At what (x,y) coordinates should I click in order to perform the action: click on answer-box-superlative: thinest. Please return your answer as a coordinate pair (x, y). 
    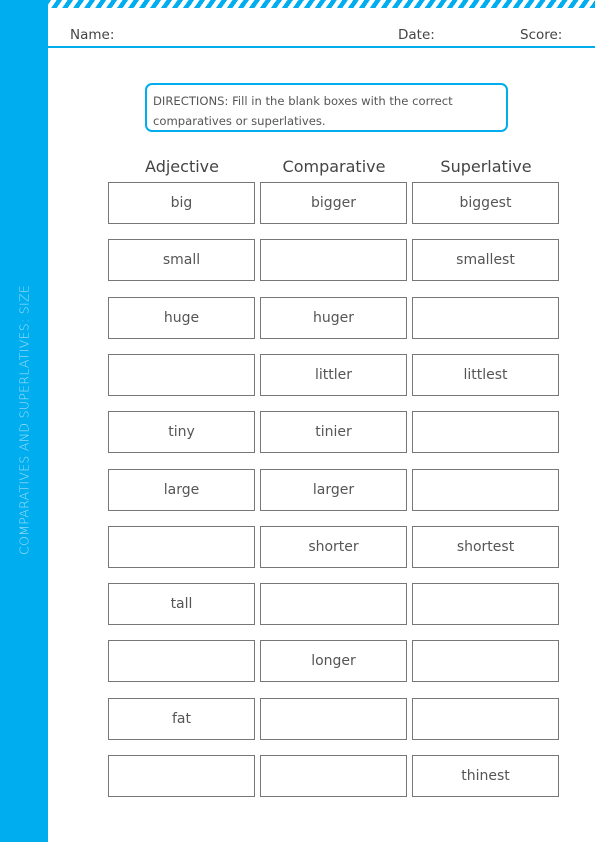
    Looking at the image, I should click on (485, 776).